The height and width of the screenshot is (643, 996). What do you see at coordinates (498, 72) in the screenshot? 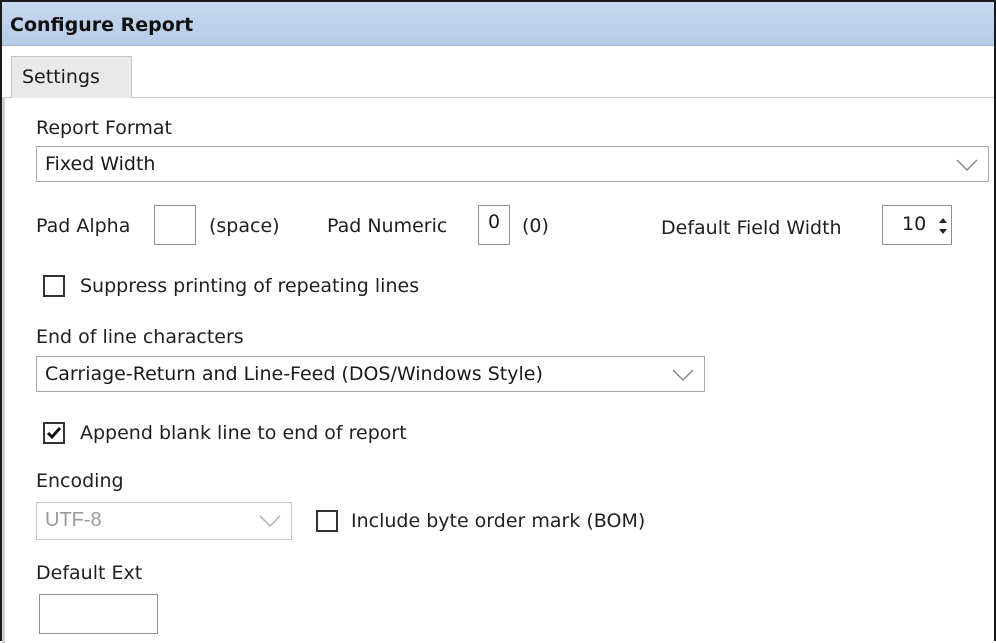
I see `tab-strip: Settings` at bounding box center [498, 72].